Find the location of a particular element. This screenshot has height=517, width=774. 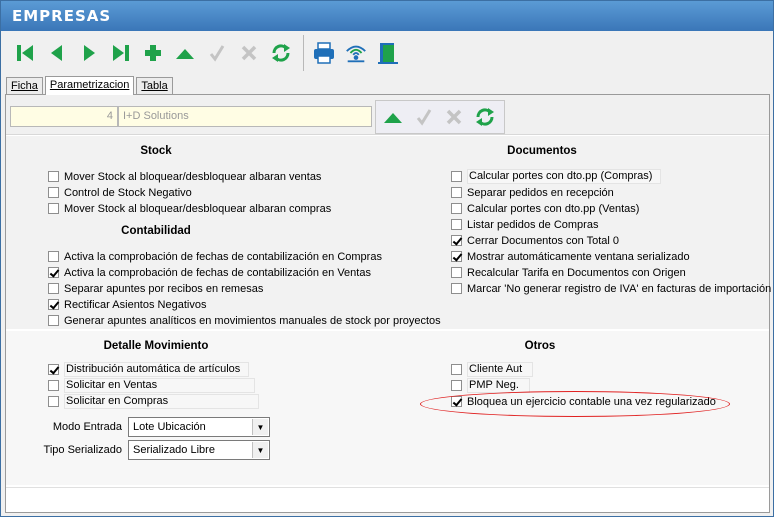

exit-door-icon is located at coordinates (388, 53).